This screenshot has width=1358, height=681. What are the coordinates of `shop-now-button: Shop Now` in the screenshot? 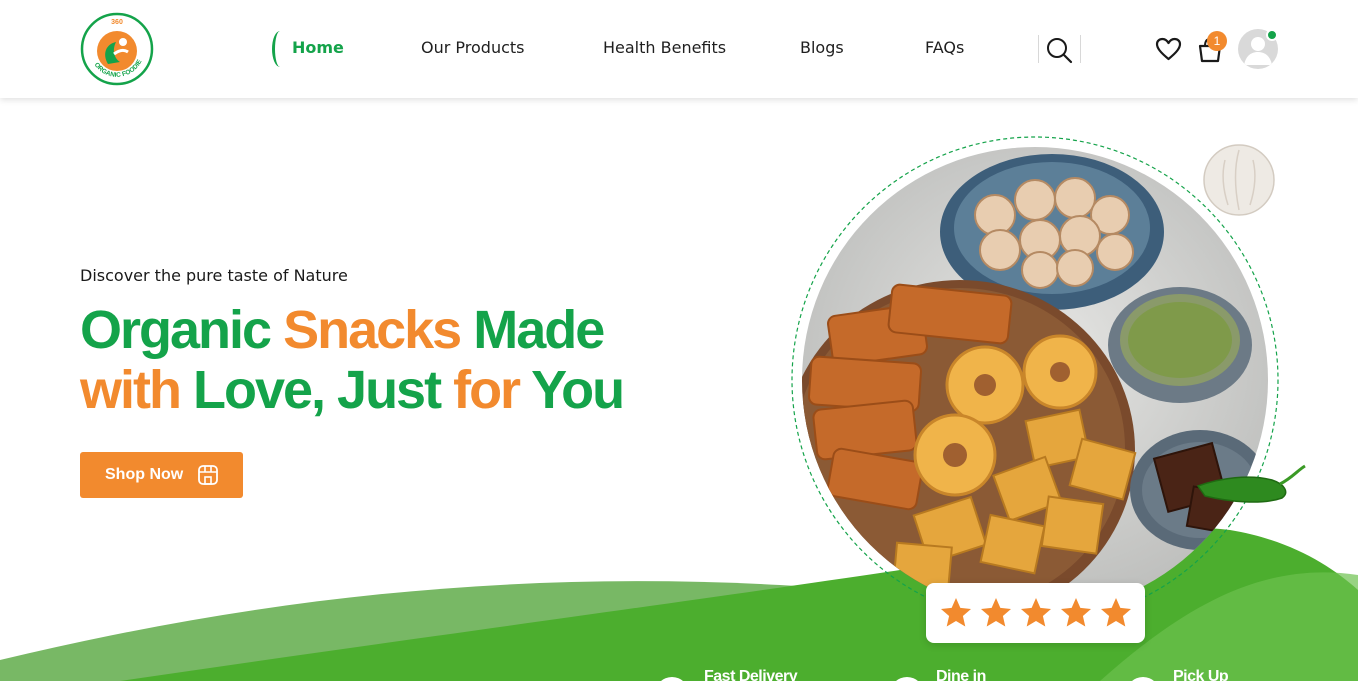 It's located at (161, 475).